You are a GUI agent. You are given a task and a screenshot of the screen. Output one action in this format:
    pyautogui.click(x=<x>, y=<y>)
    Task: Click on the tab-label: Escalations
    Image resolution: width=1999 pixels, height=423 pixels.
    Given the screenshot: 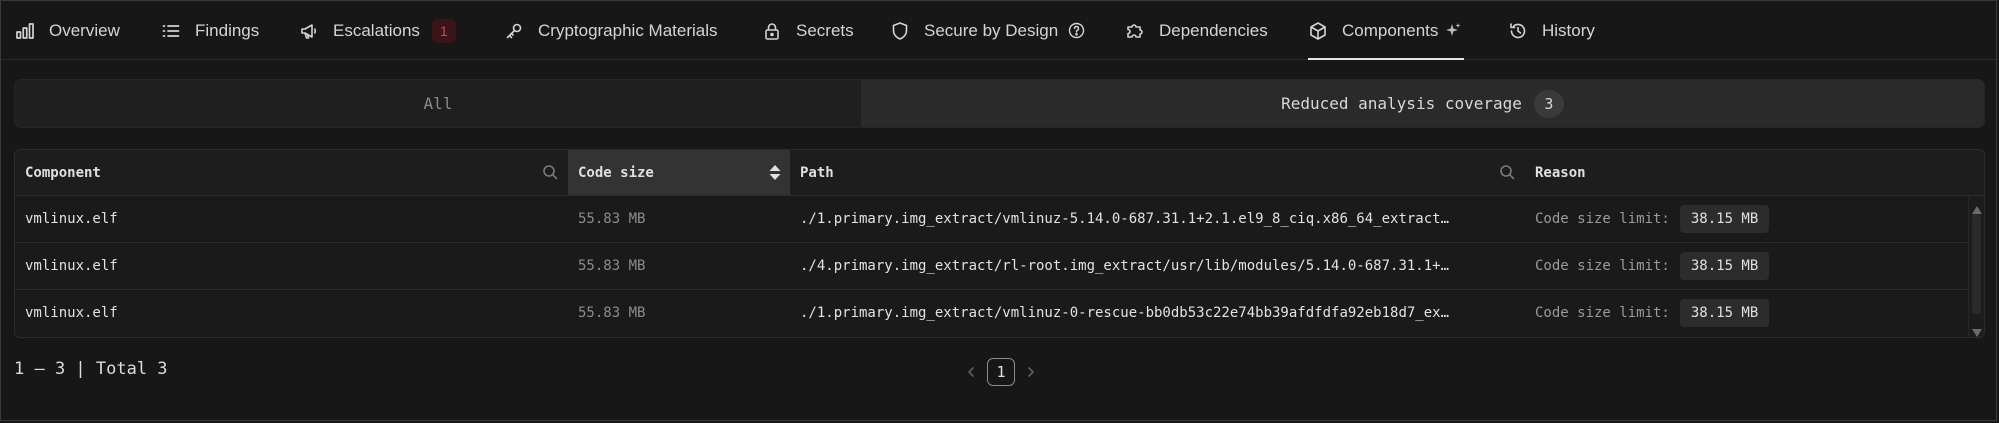 What is the action you would take?
    pyautogui.click(x=376, y=30)
    